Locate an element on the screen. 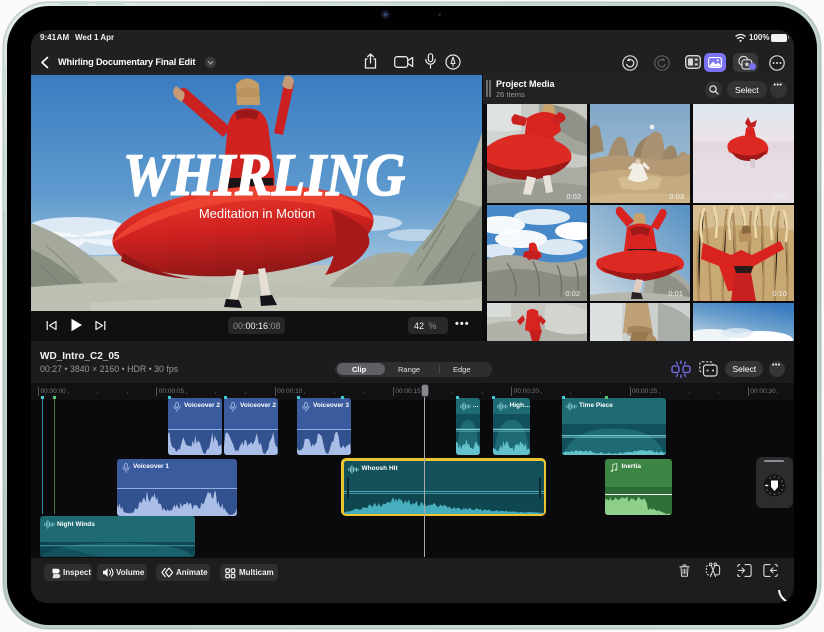  svg-text: 0:10 is located at coordinates (779, 293).